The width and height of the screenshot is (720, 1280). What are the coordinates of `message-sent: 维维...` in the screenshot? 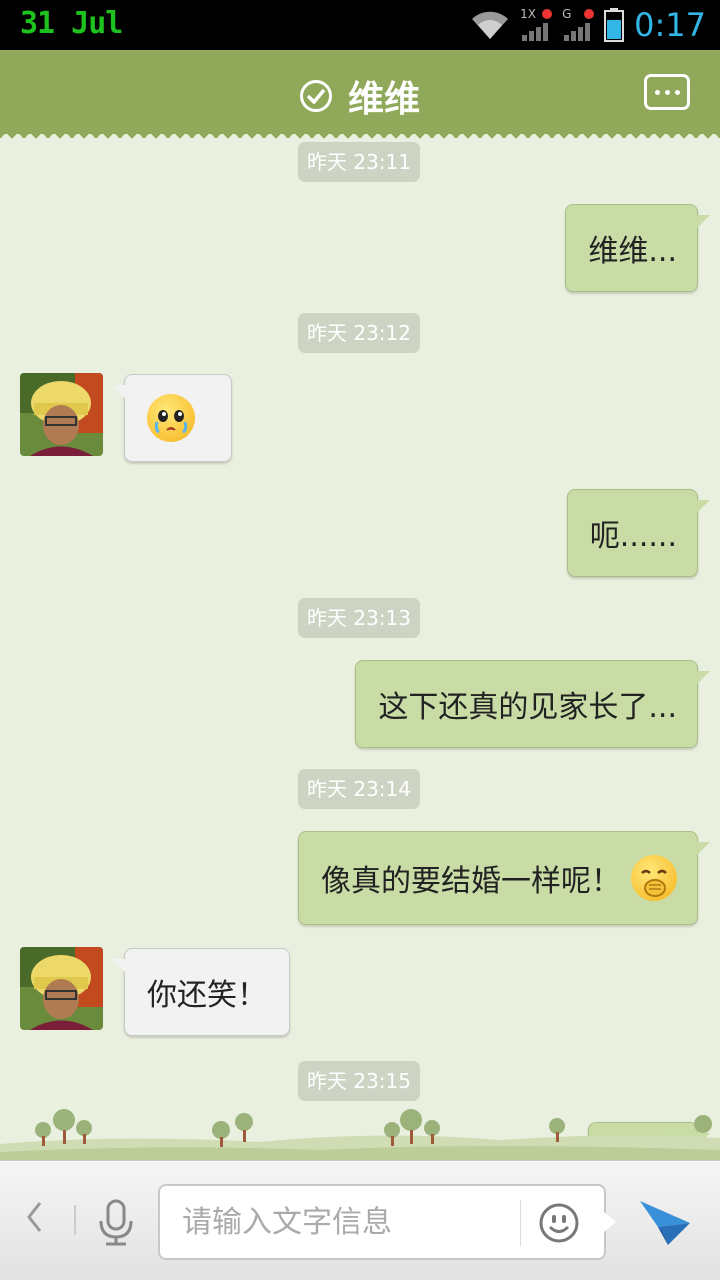 It's located at (637, 248).